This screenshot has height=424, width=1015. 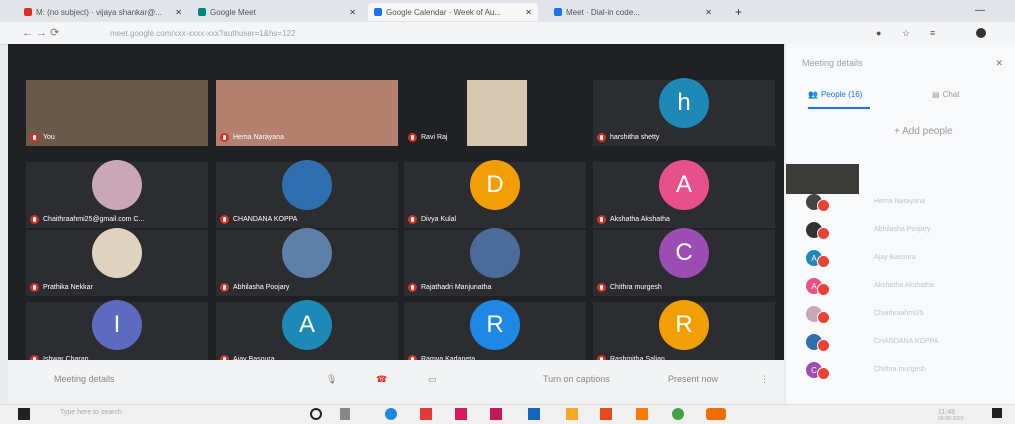 What do you see at coordinates (999, 63) in the screenshot?
I see `close-panel-button: ✕` at bounding box center [999, 63].